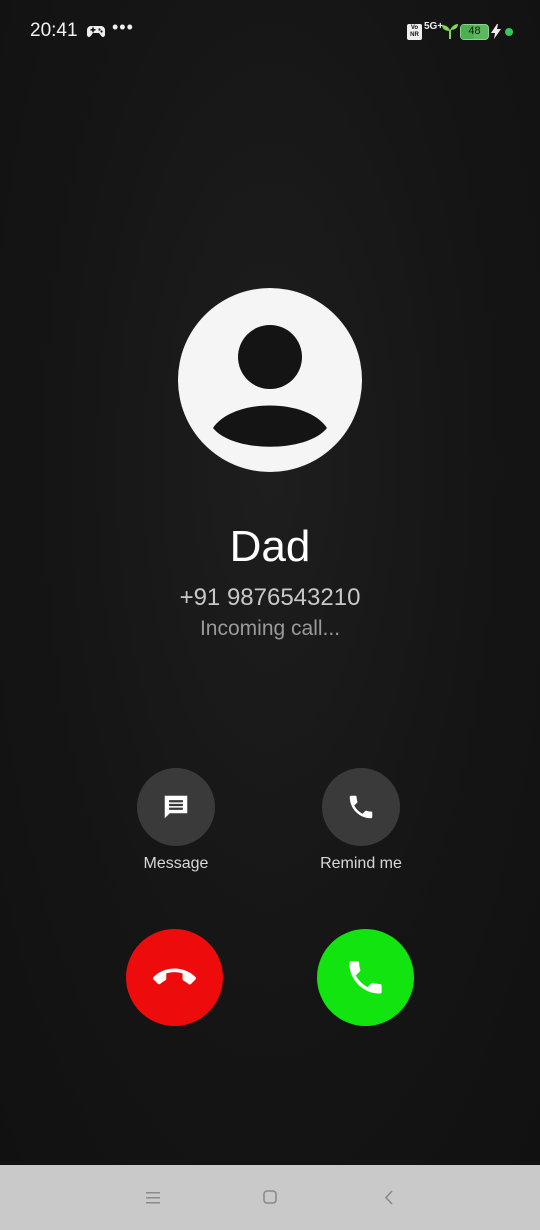  I want to click on charging-bolt-icon, so click(496, 31).